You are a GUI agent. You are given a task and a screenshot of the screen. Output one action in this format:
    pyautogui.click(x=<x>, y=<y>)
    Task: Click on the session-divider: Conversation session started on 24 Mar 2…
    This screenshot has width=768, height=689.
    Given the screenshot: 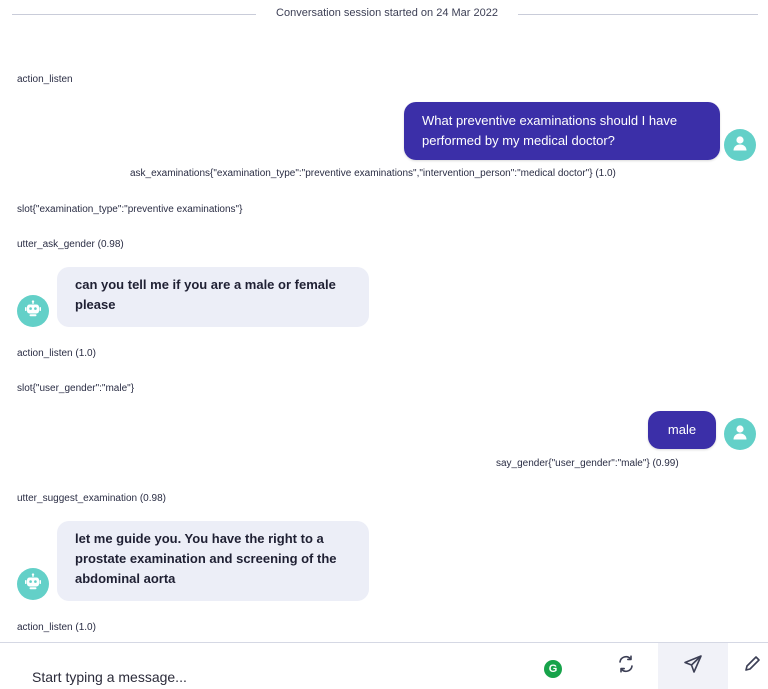 What is the action you would take?
    pyautogui.click(x=384, y=14)
    